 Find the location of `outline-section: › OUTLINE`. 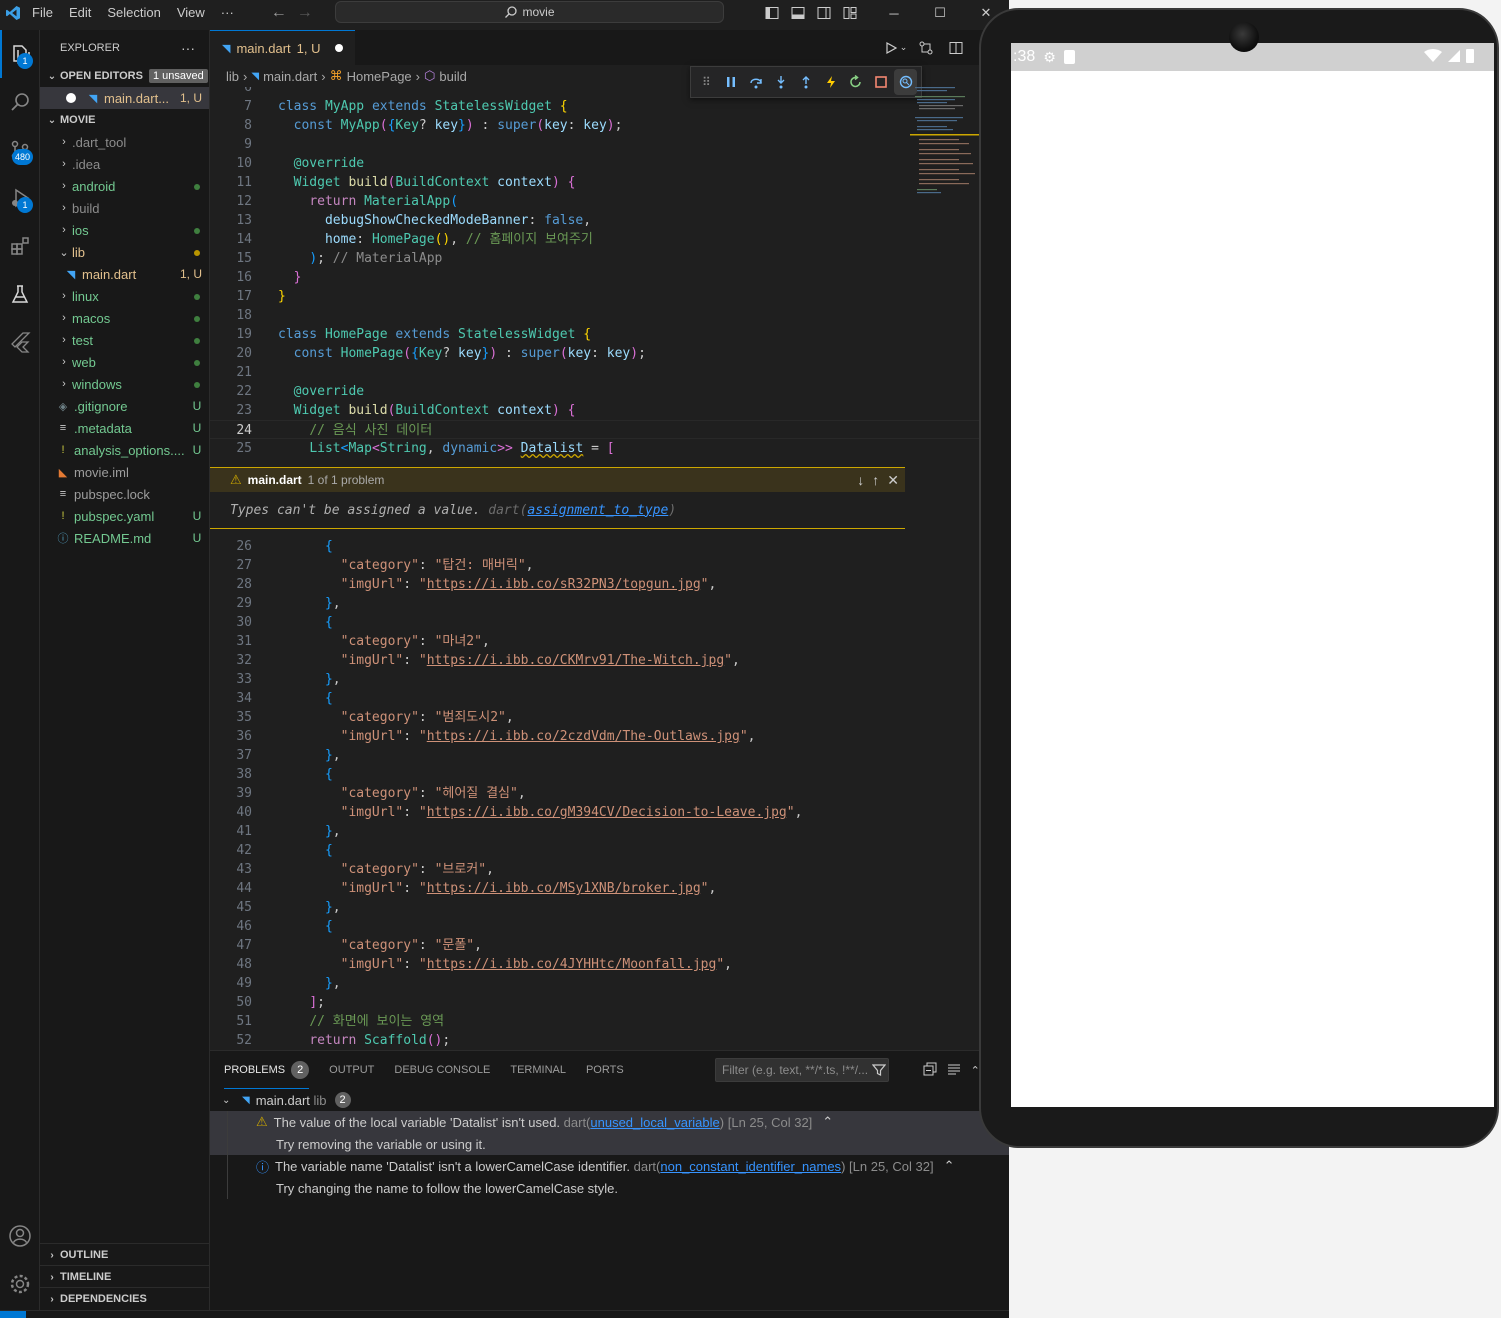

outline-section: › OUTLINE is located at coordinates (125, 1254).